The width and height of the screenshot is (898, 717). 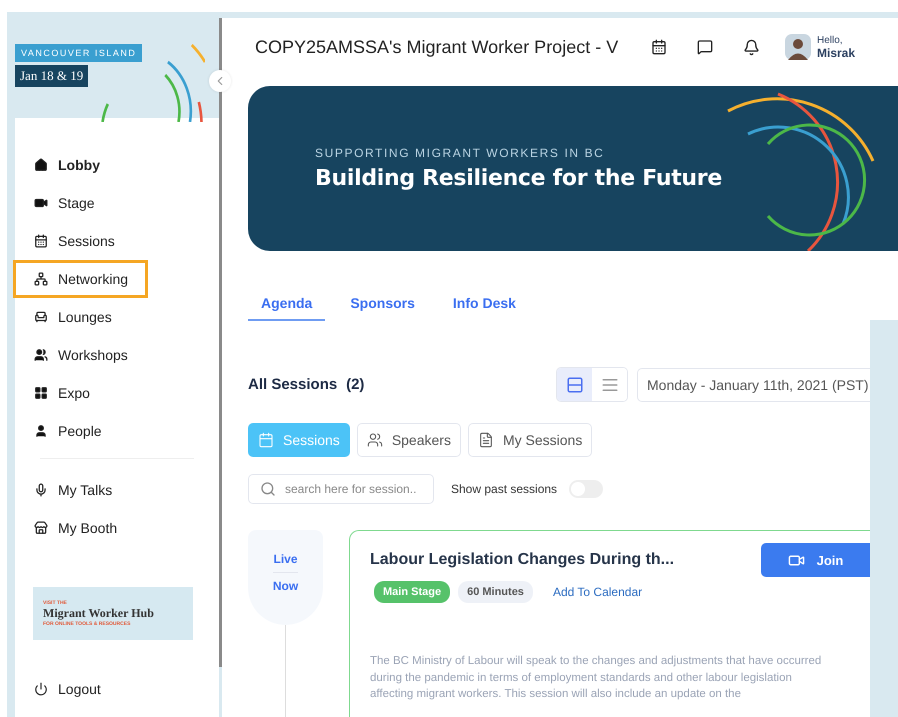 What do you see at coordinates (99, 613) in the screenshot?
I see `promo-title: Migrant Worker Hub` at bounding box center [99, 613].